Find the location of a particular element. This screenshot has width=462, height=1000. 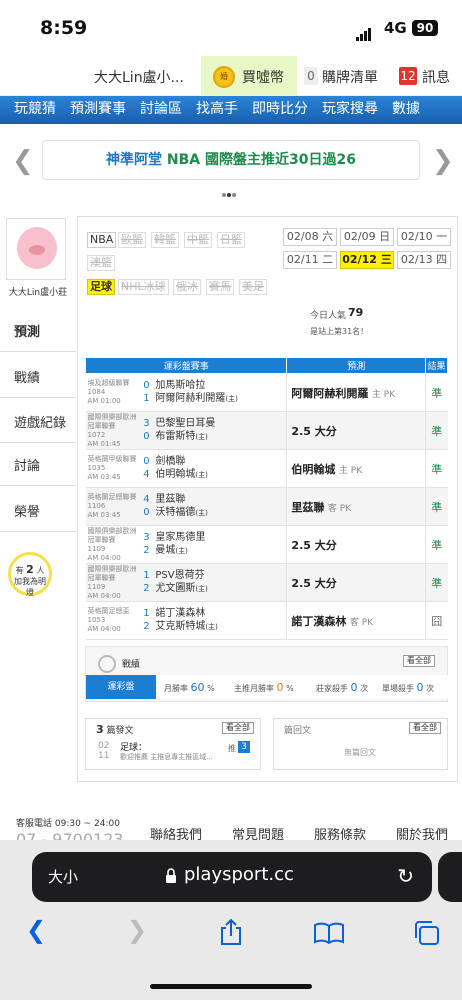

nav-item-guess: 玩競猜 is located at coordinates (35, 109).